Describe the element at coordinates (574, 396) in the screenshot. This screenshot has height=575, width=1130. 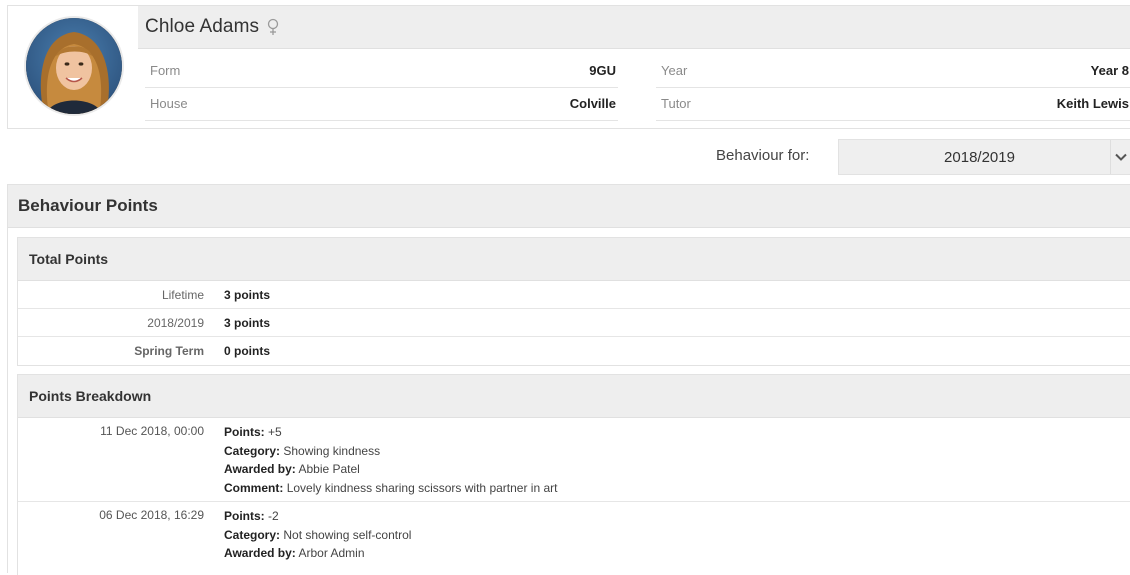
I see `points-breakdown-title: Points Breakdown` at that location.